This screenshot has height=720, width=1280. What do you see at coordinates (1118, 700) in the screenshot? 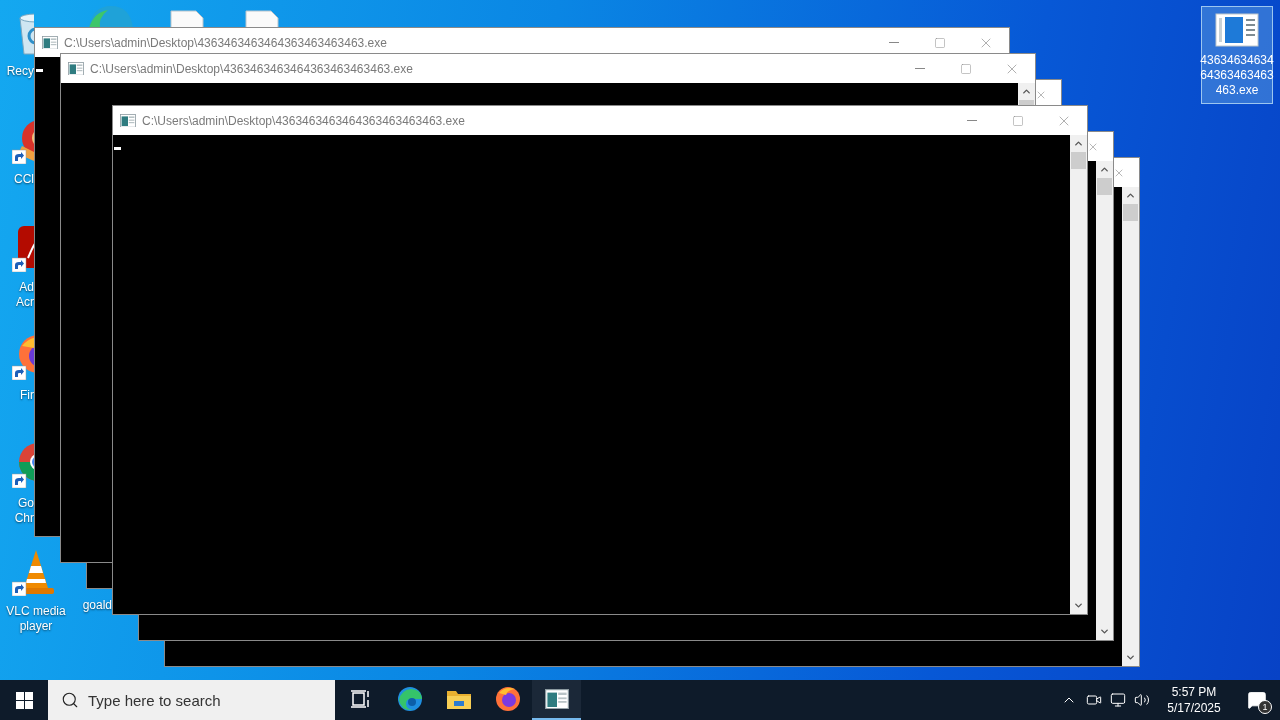
I see `network-icon` at bounding box center [1118, 700].